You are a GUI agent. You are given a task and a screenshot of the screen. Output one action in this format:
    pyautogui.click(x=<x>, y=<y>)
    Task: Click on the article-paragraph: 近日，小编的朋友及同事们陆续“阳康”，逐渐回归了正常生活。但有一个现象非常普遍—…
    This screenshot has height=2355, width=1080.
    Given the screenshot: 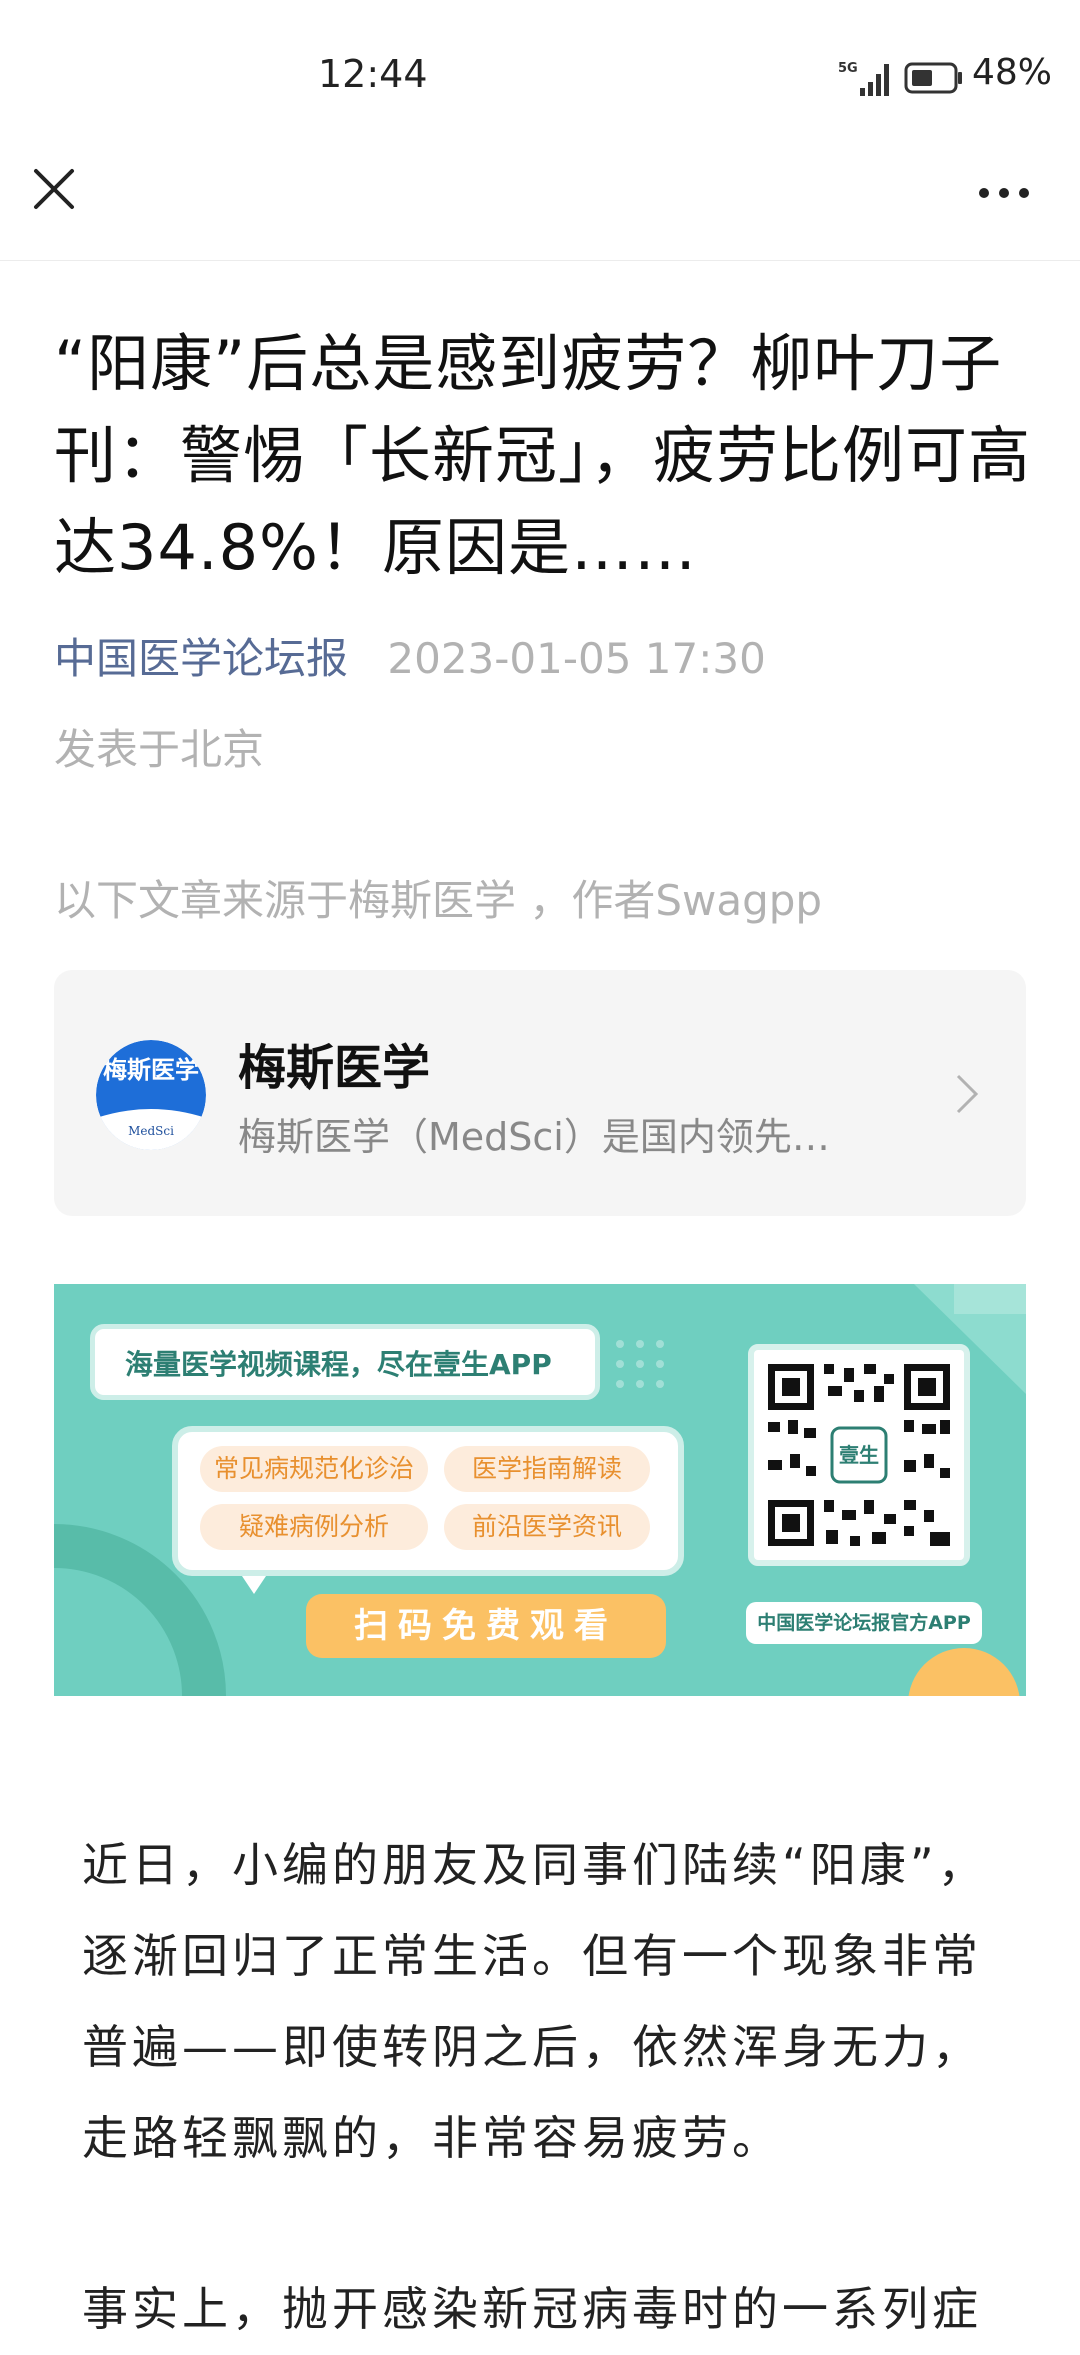 What is the action you would take?
    pyautogui.click(x=535, y=2001)
    